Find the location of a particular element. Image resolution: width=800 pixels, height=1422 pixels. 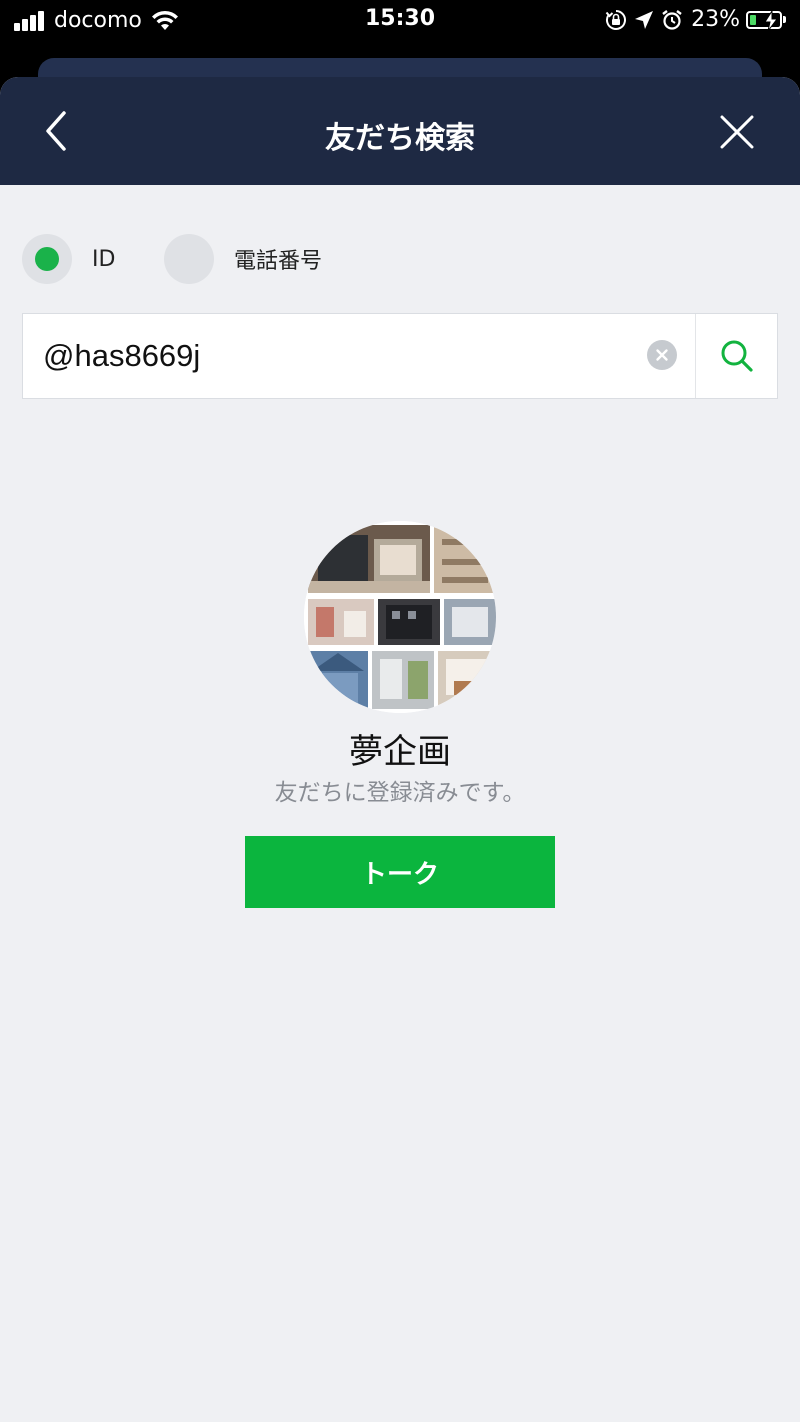

radio-dot is located at coordinates (47, 259).